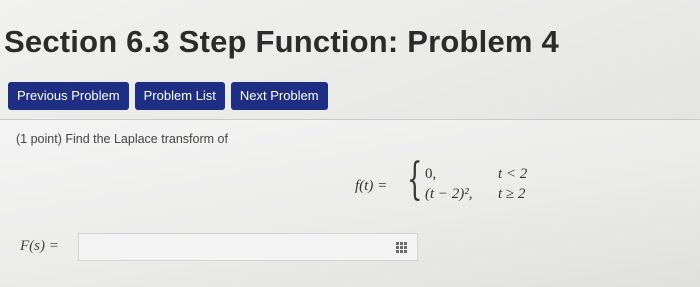 Image resolution: width=700 pixels, height=287 pixels. I want to click on case-2-value: (t − 2)²,, so click(449, 194).